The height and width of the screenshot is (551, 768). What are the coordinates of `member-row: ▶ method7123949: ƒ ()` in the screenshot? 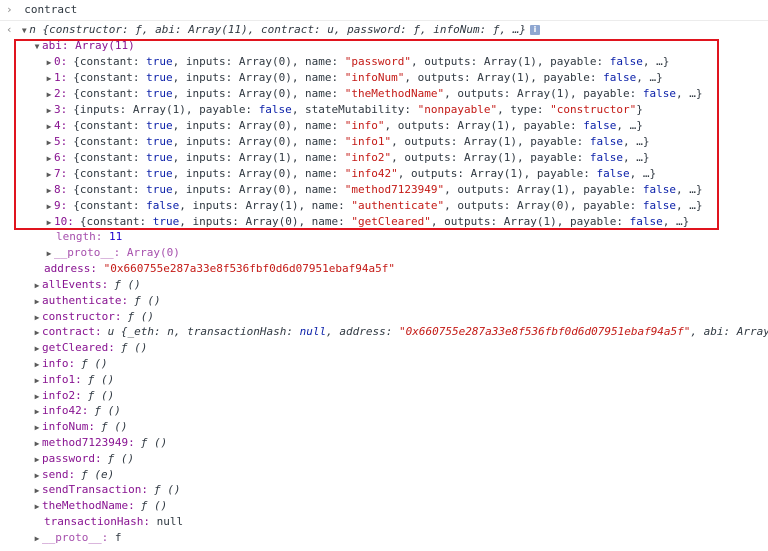 It's located at (100, 443).